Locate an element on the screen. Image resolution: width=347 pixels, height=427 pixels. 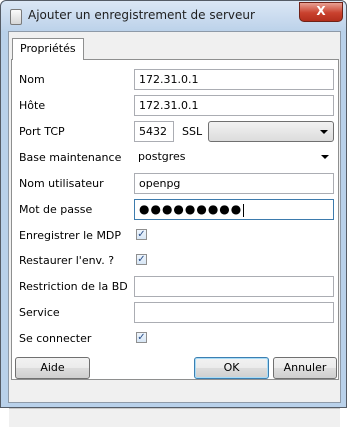
window-title: Ajouter un enregistrement de serveur is located at coordinates (141, 15).